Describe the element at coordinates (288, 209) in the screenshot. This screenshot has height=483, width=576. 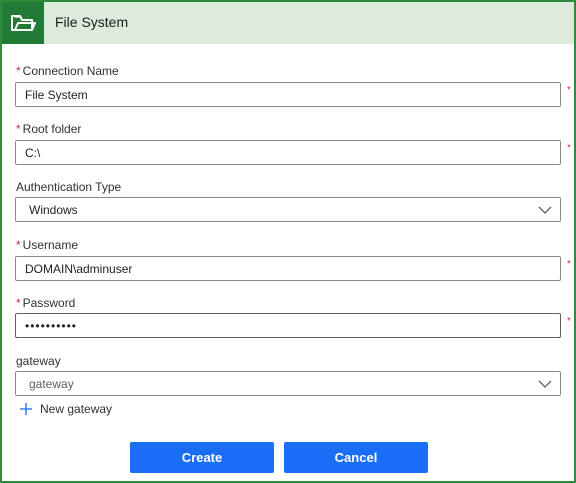
I see `auth-type-dropdown: Windows` at that location.